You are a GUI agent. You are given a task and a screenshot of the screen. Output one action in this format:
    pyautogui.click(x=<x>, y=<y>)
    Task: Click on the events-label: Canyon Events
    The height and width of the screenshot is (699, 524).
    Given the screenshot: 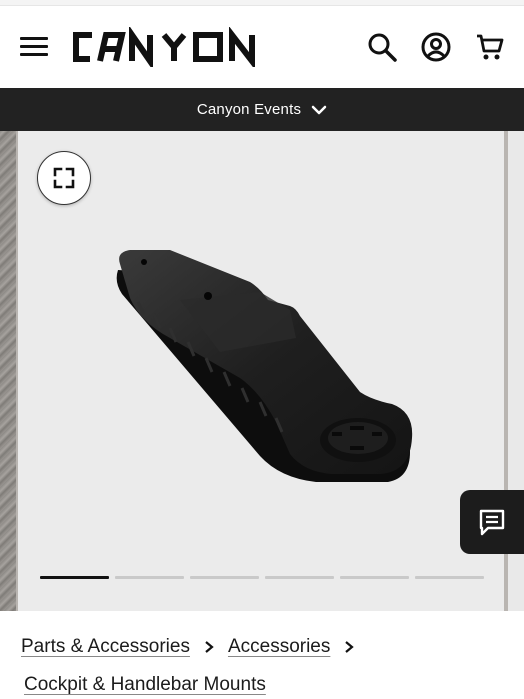 What is the action you would take?
    pyautogui.click(x=249, y=109)
    